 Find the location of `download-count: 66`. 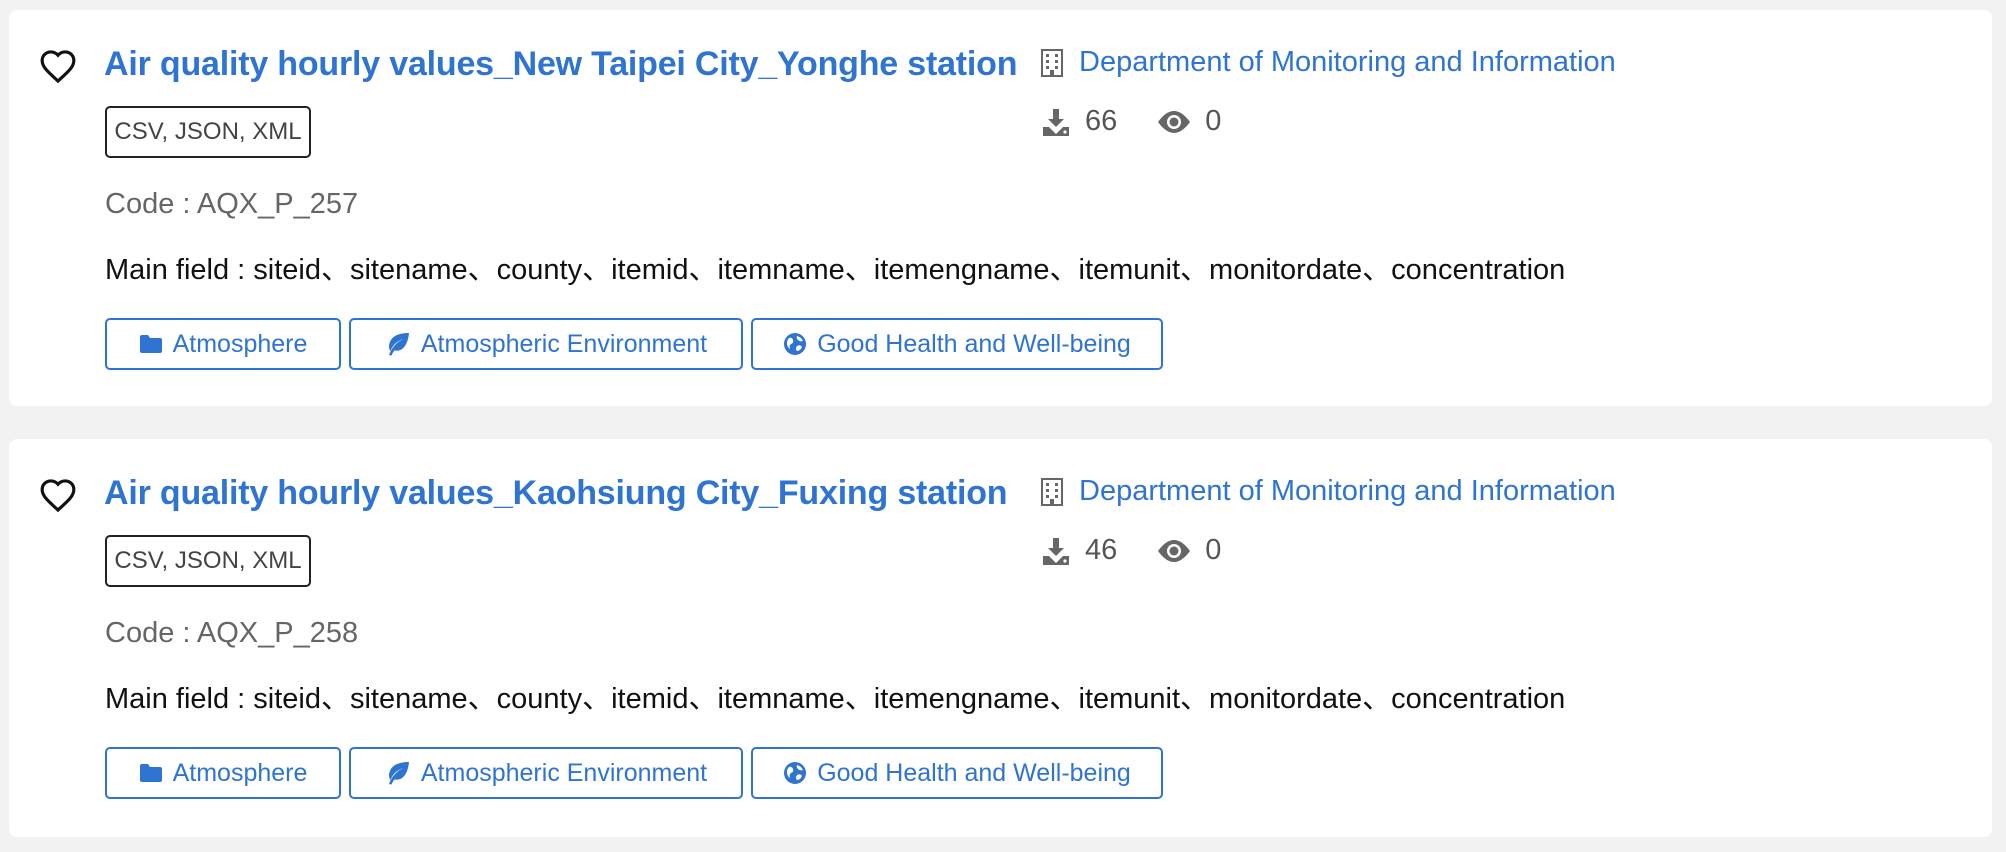

download-count: 66 is located at coordinates (1079, 121).